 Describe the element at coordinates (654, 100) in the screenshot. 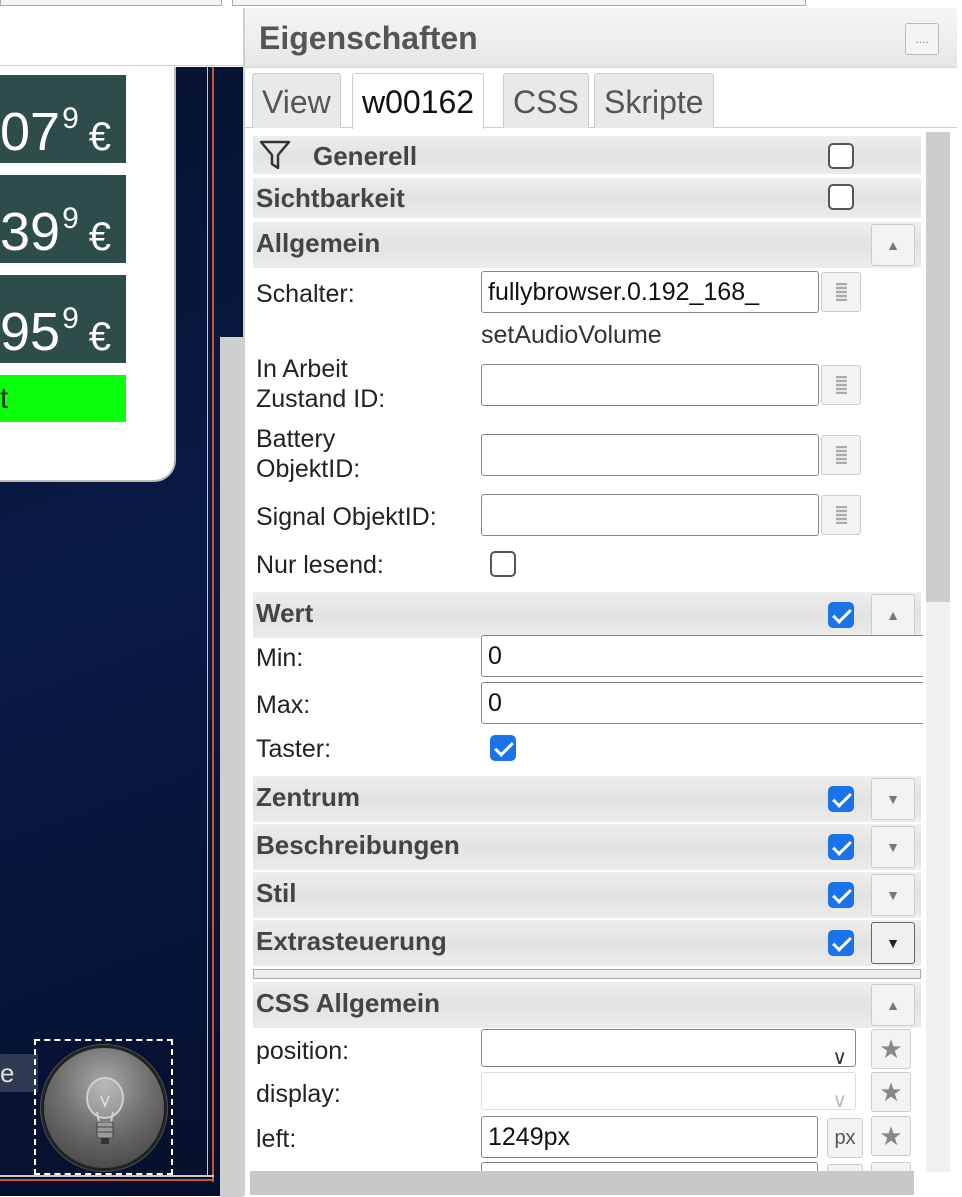

I see `tab-skripte: Skripte` at that location.